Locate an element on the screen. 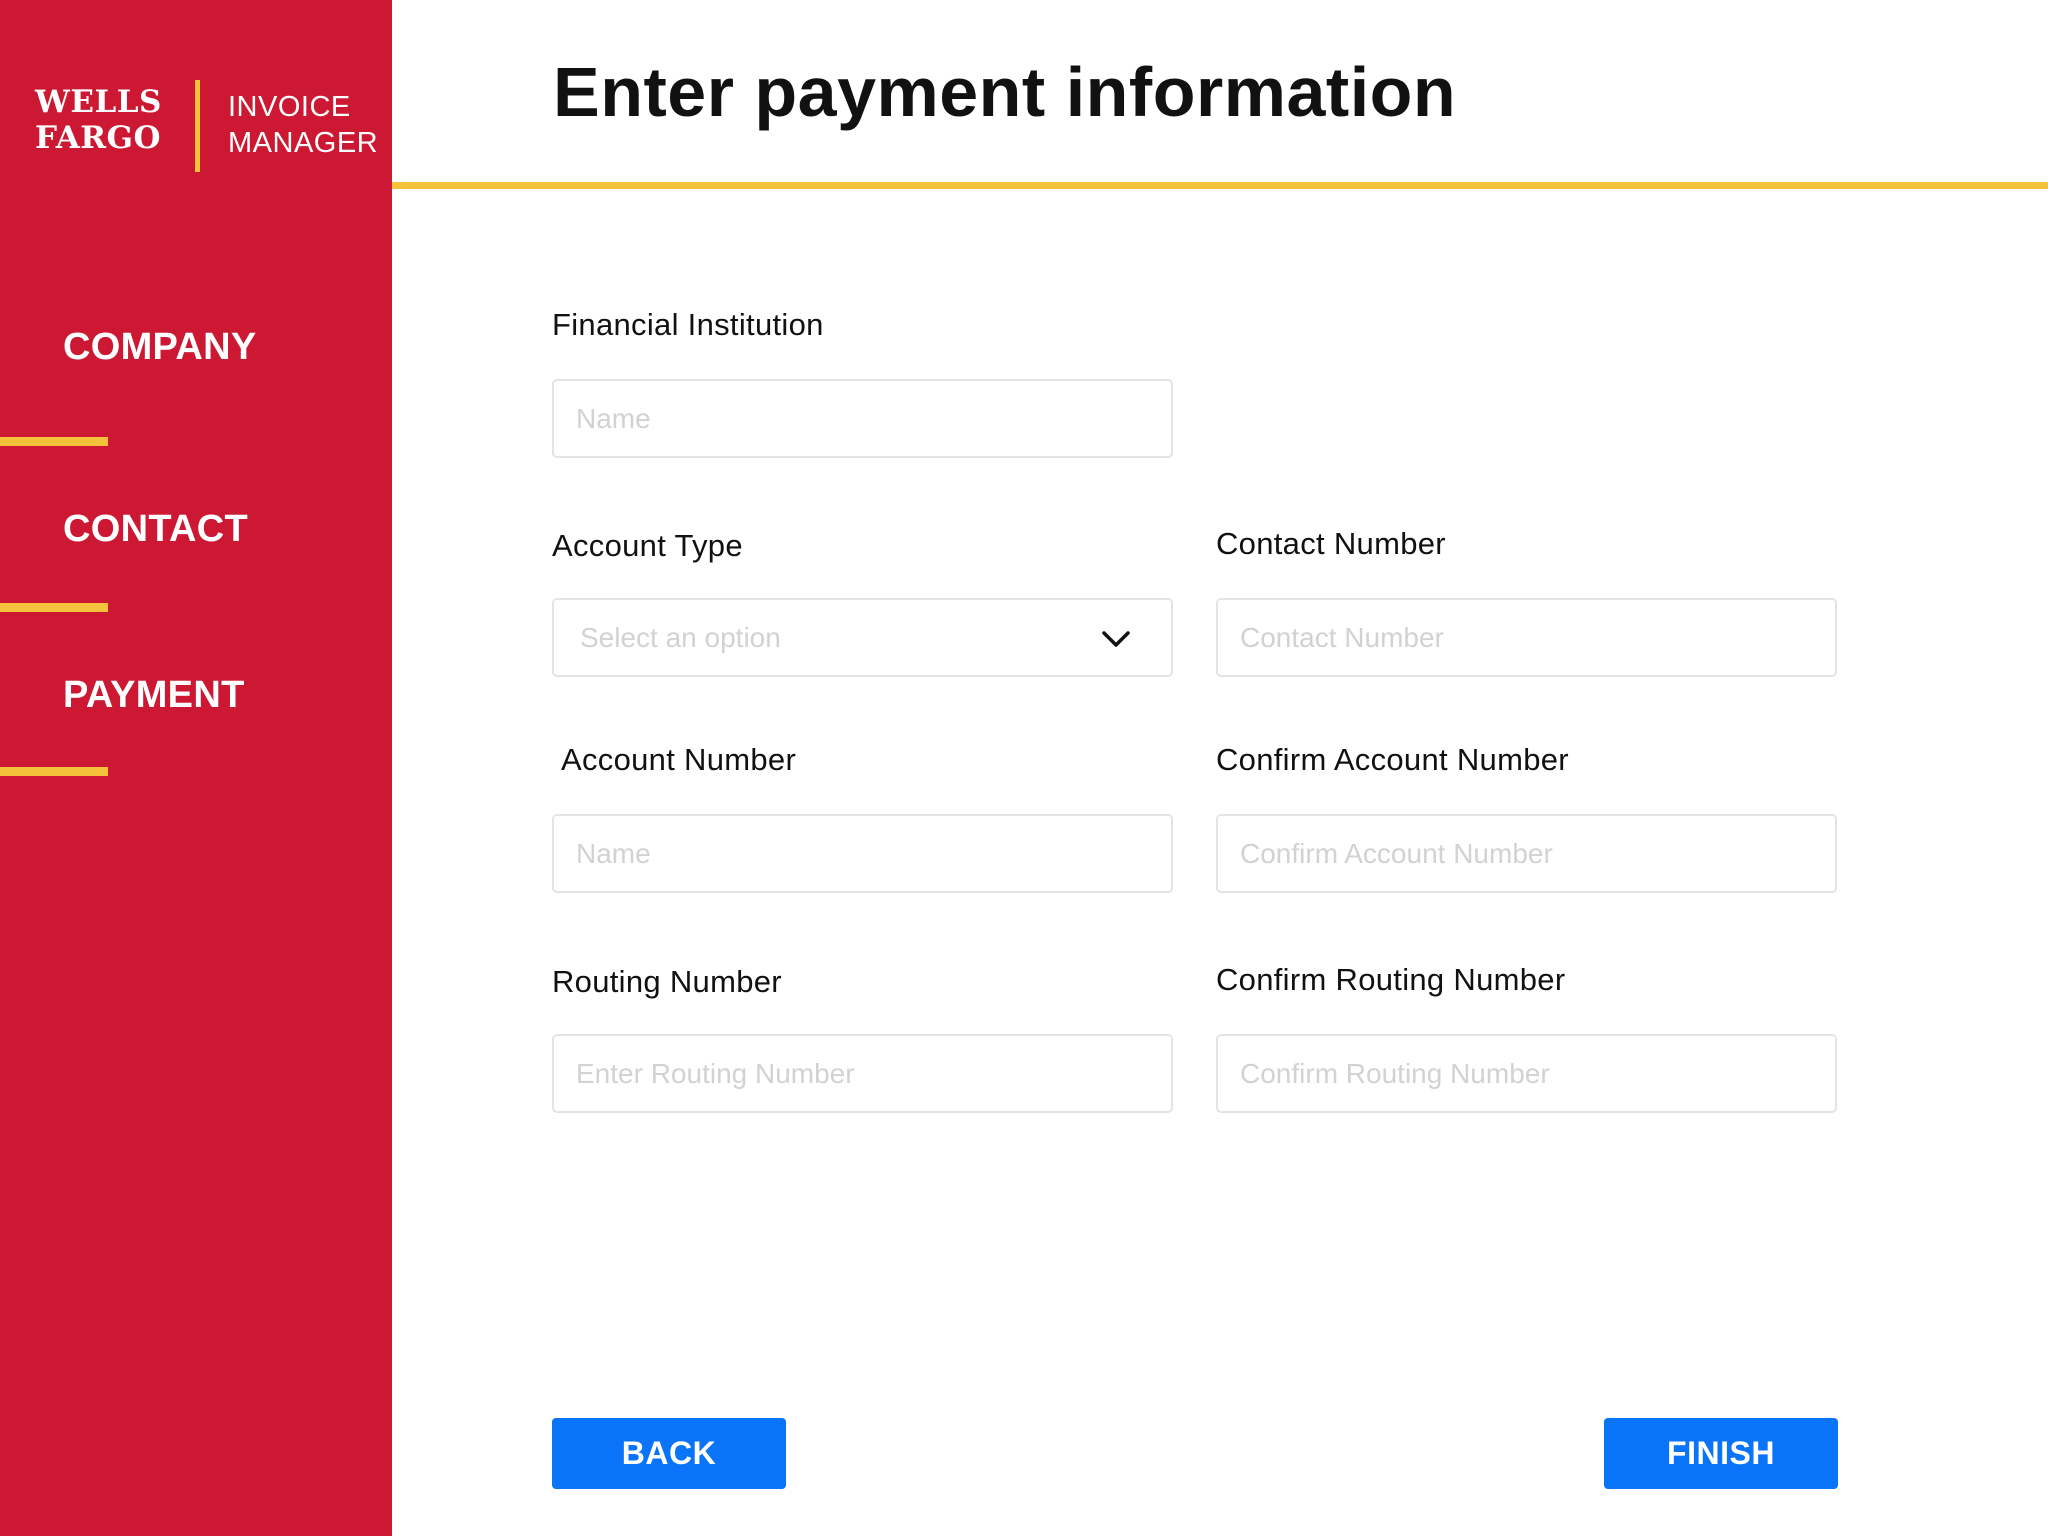 This screenshot has height=1536, width=2048. sidebar-item-company-underline is located at coordinates (54, 441).